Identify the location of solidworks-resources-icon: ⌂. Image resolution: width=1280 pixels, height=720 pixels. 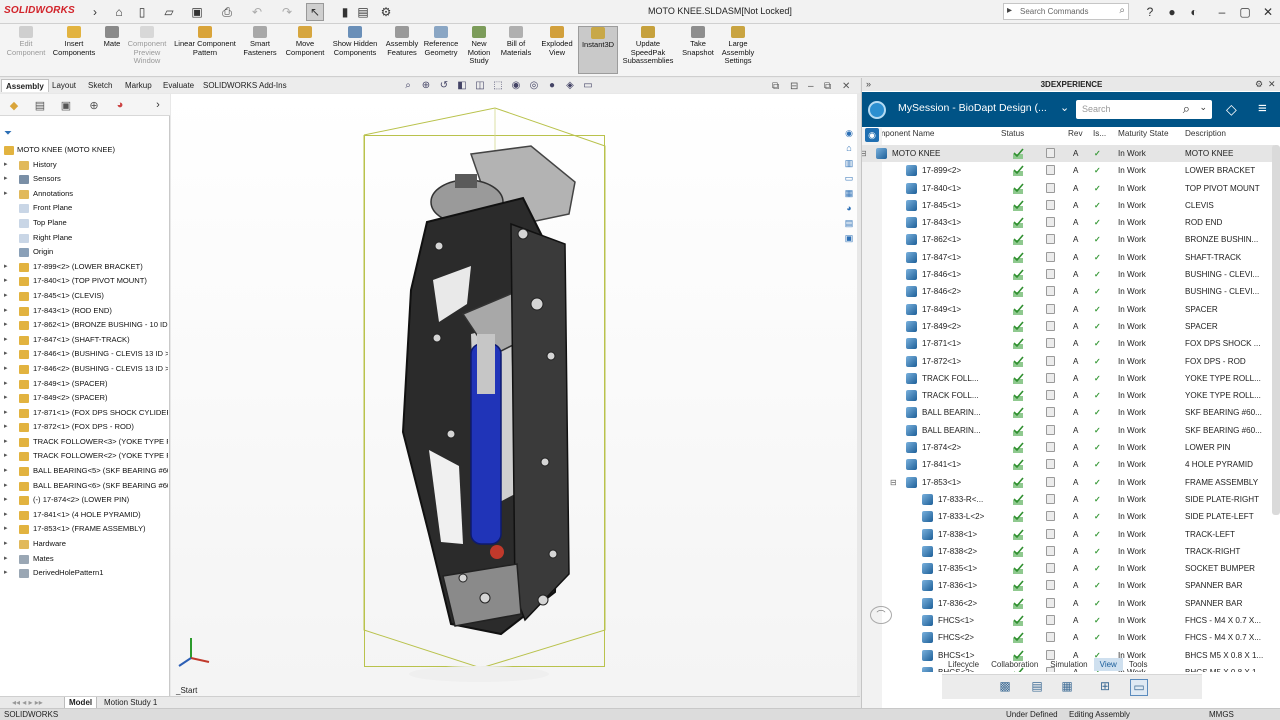
(849, 148).